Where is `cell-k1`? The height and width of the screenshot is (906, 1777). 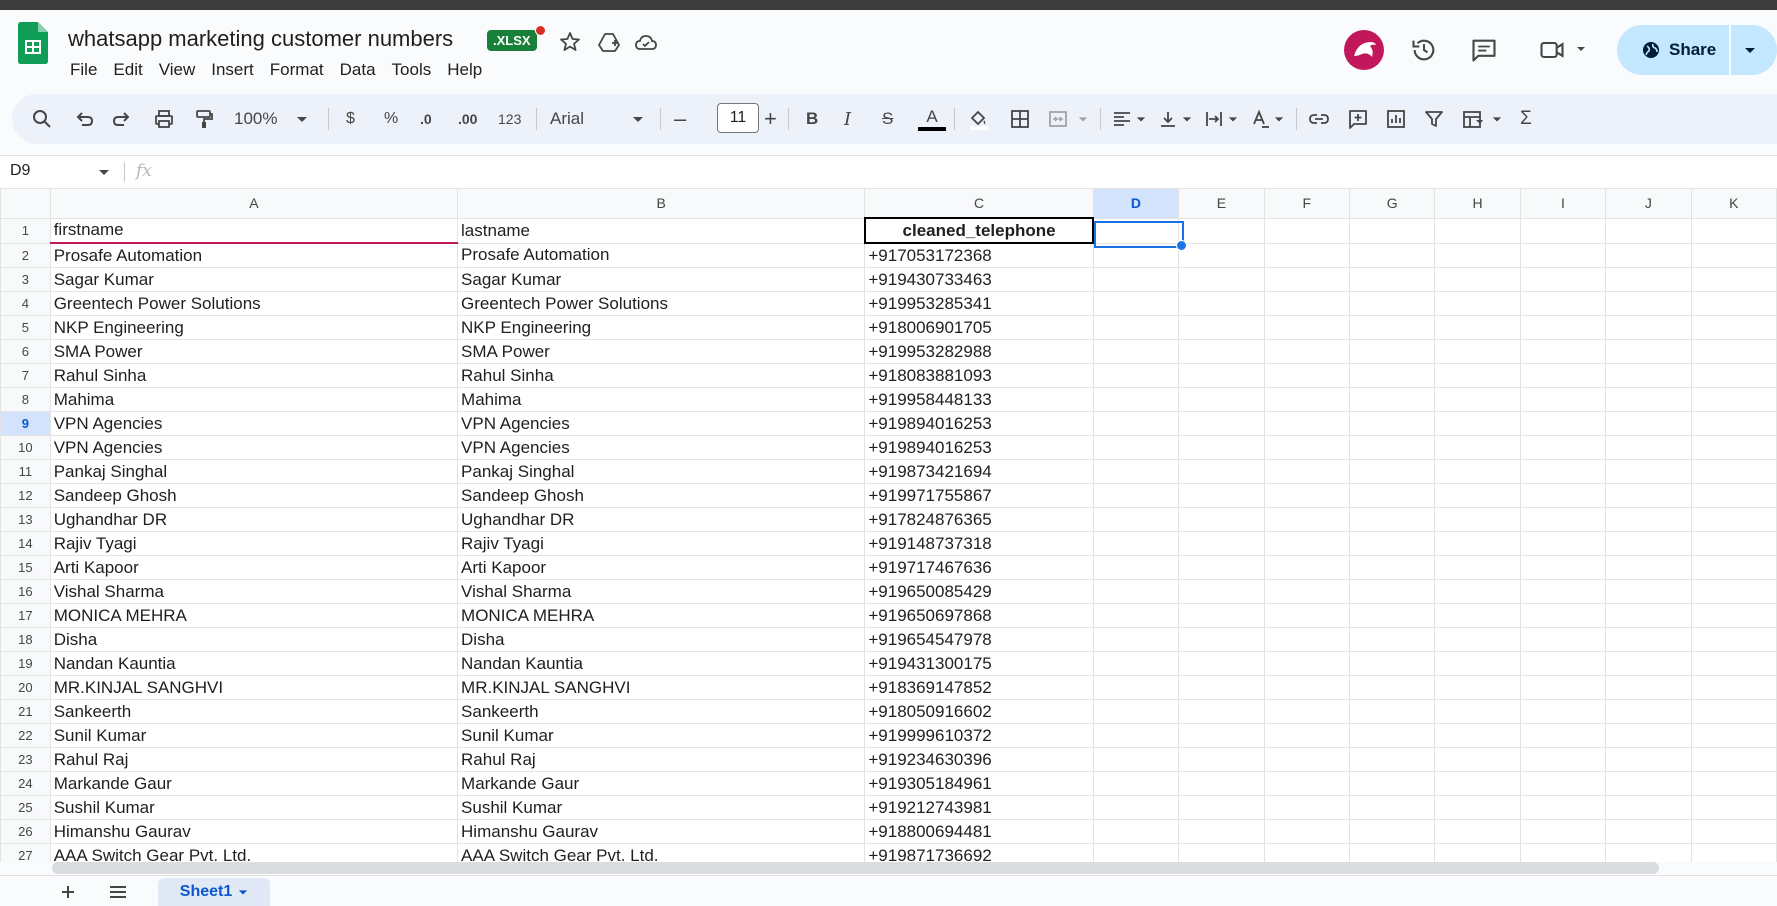 cell-k1 is located at coordinates (1733, 230).